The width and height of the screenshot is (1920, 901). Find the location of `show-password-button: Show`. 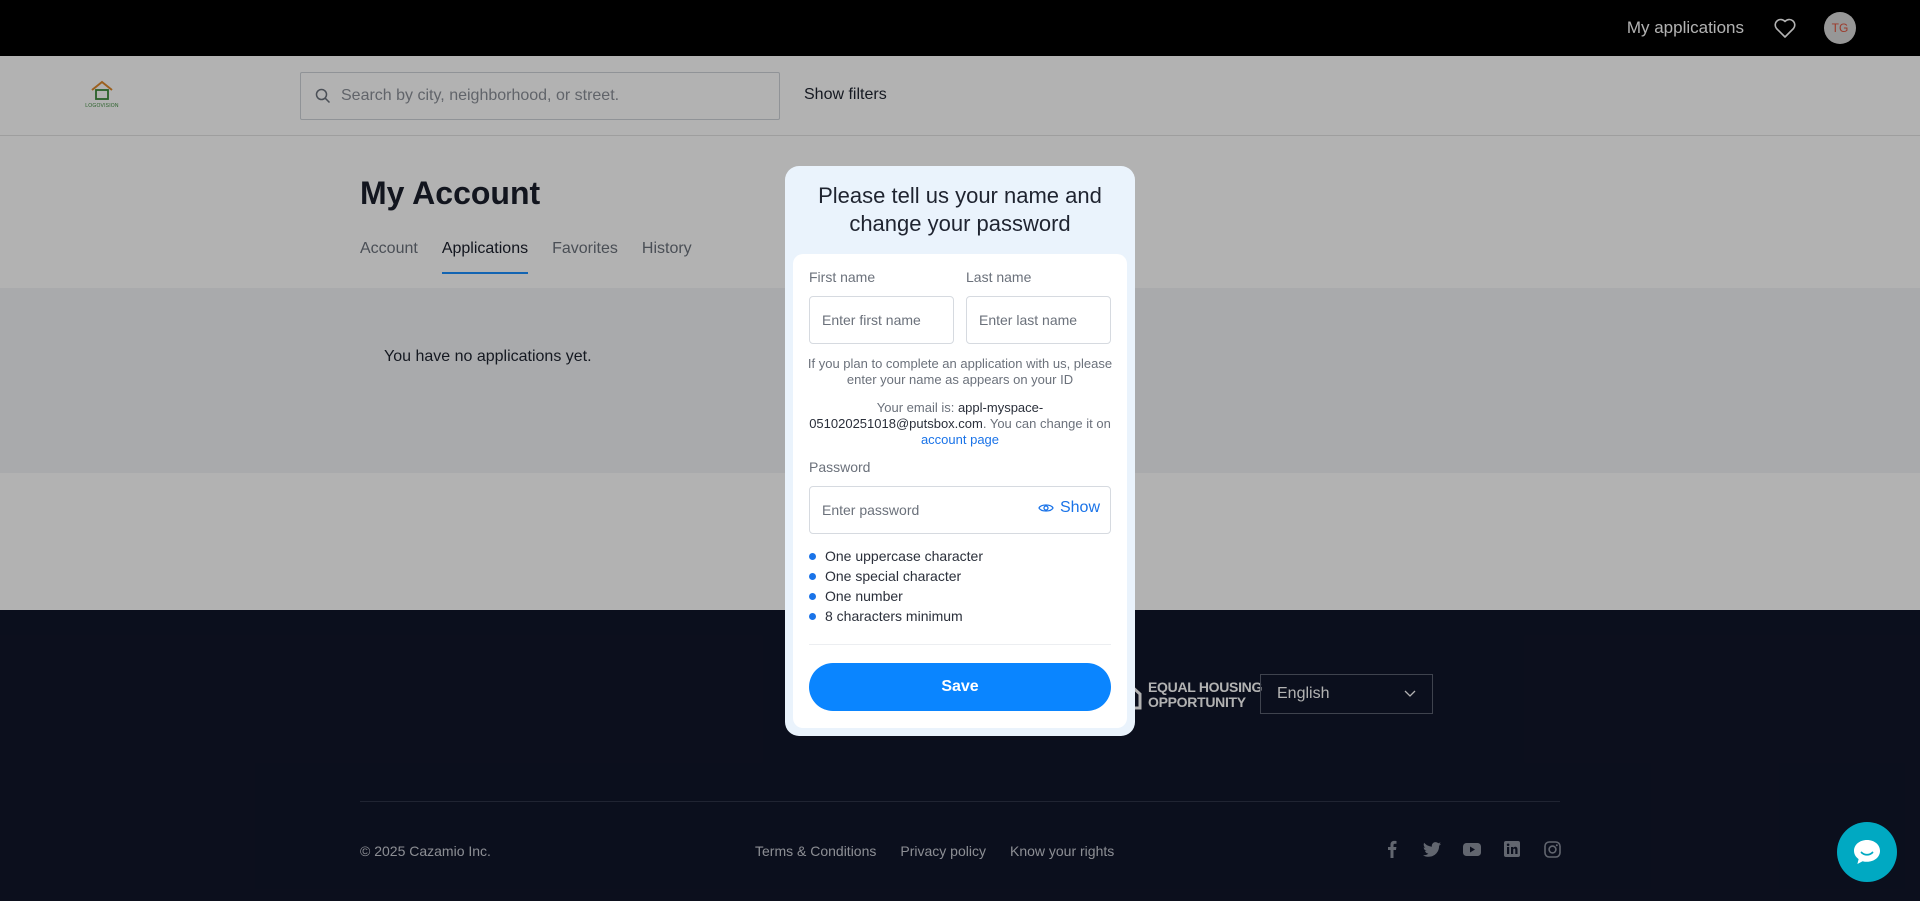

show-password-button: Show is located at coordinates (1069, 508).